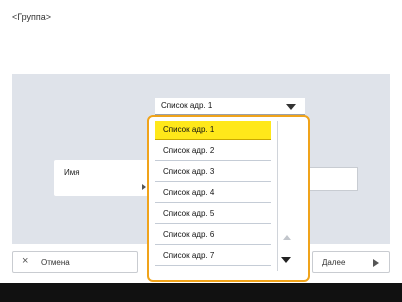  I want to click on screen-title: <Группа>, so click(32, 17).